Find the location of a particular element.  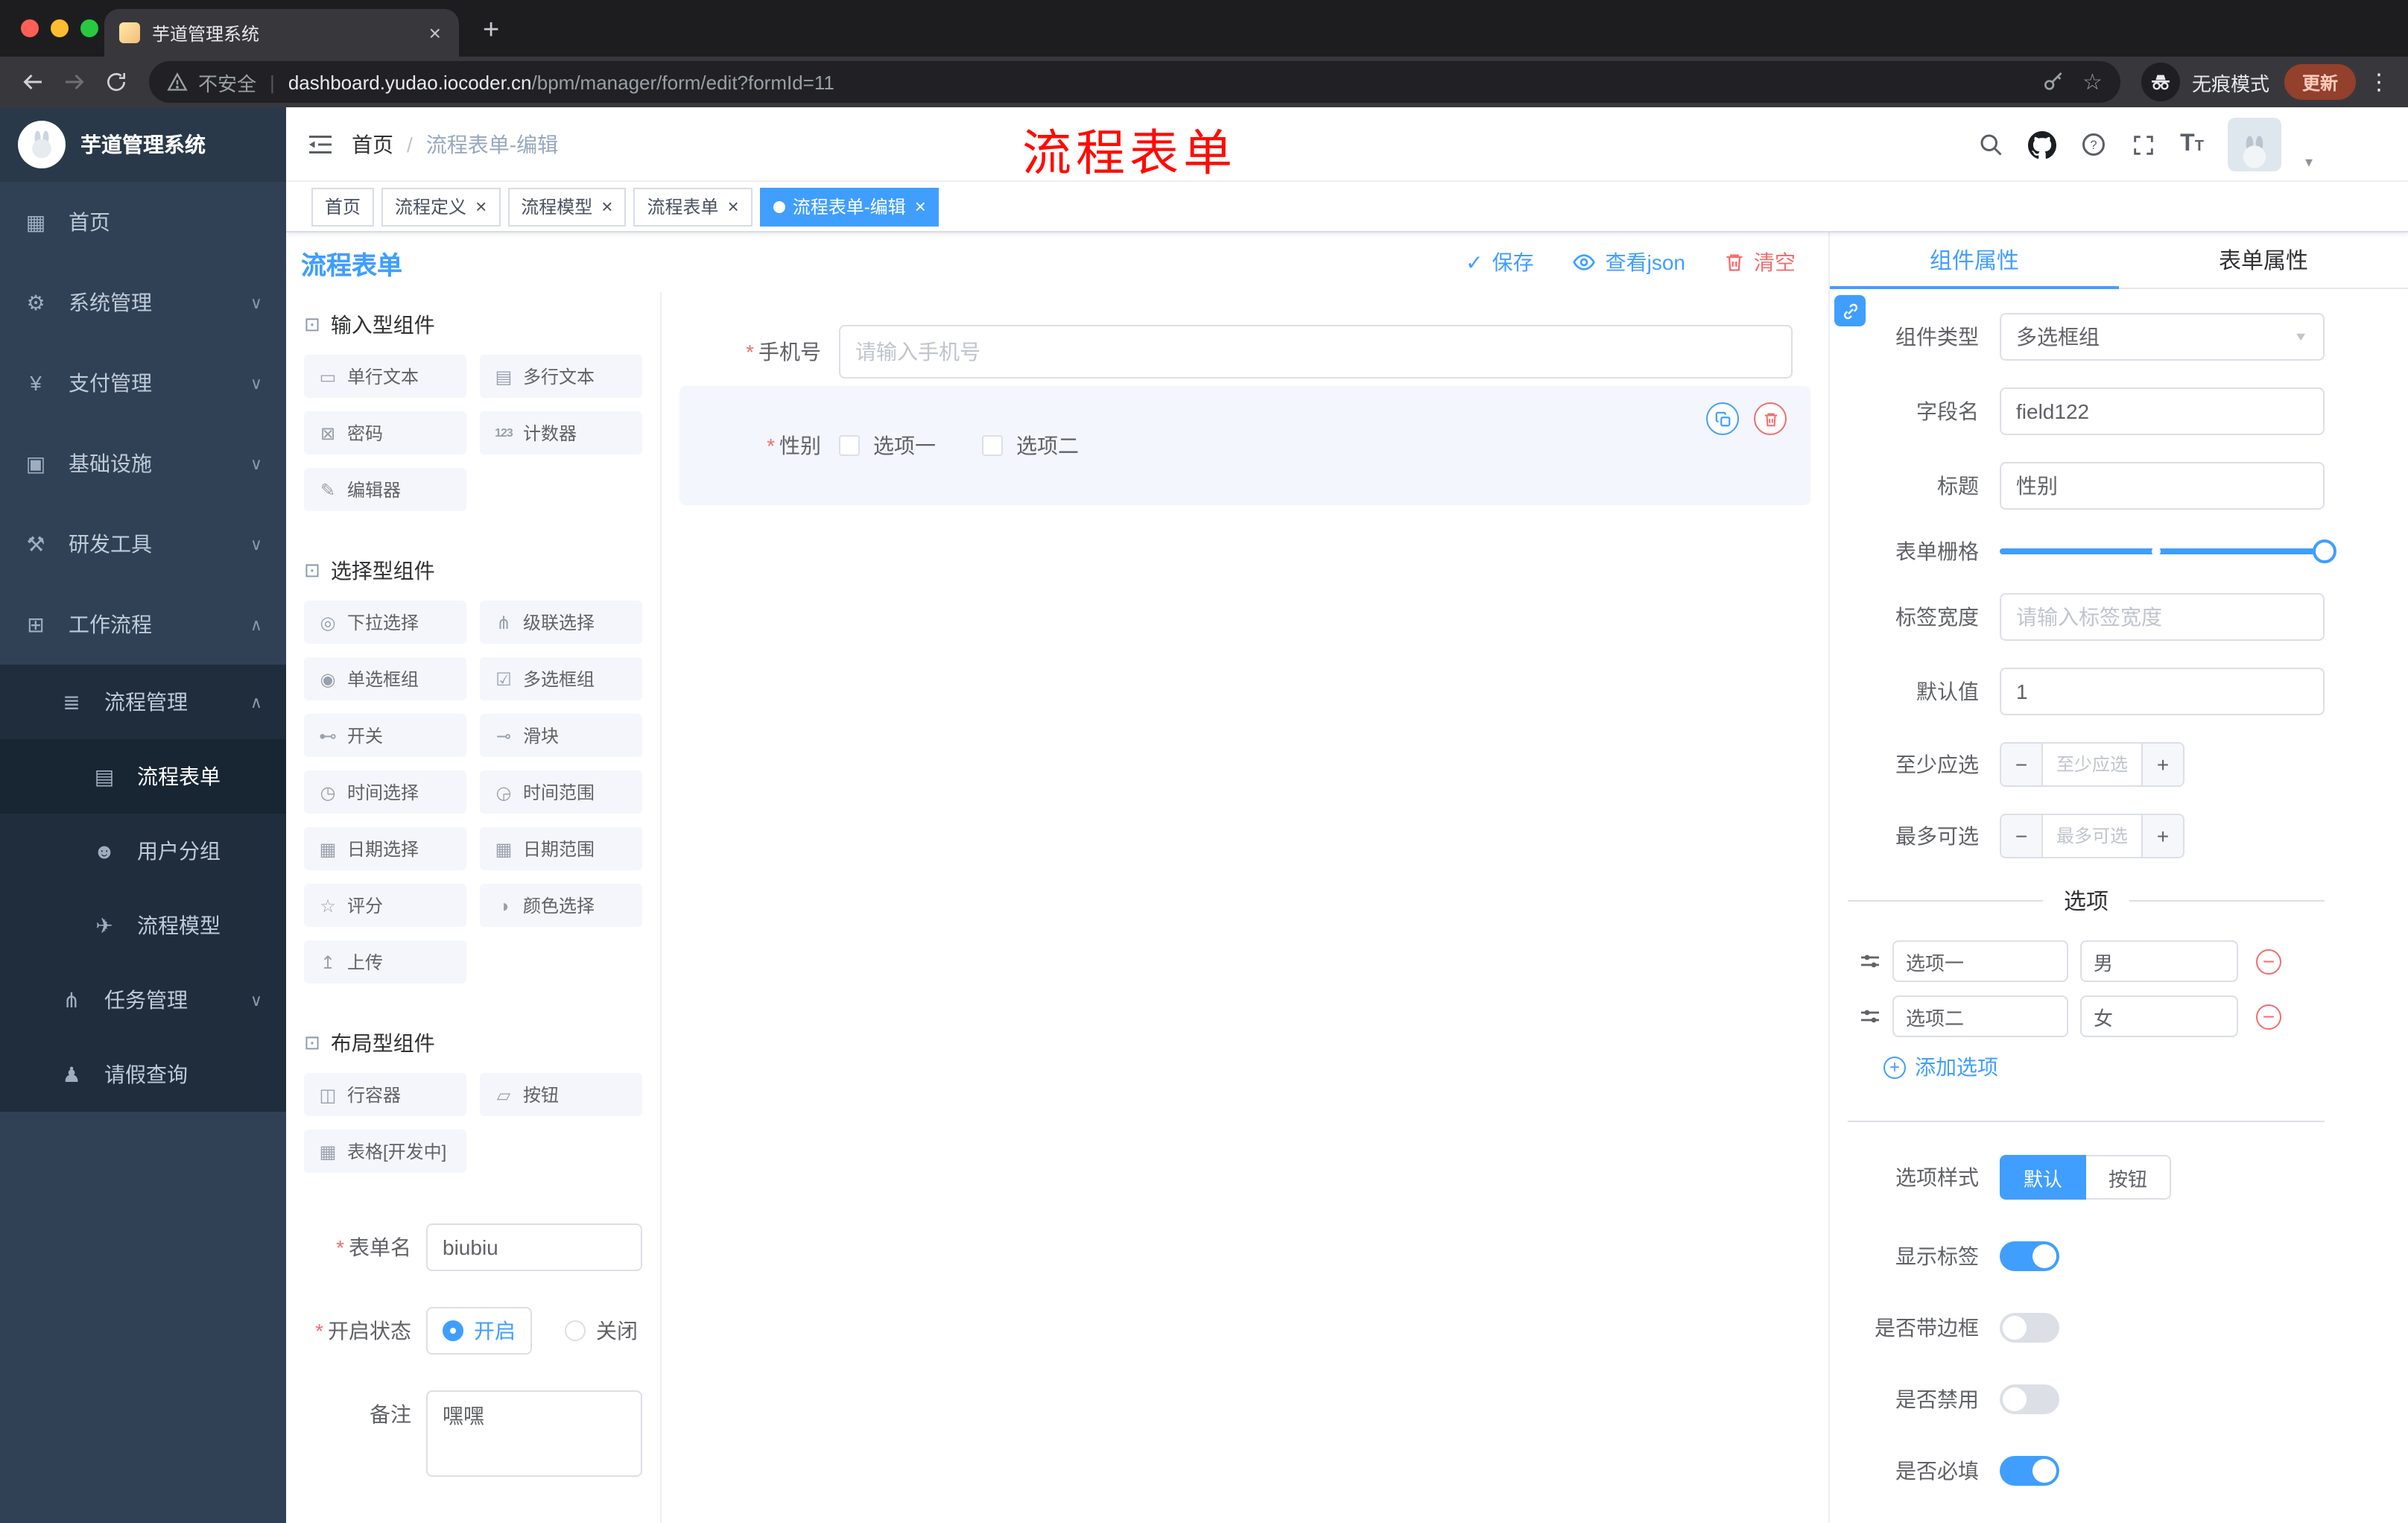

tab-component-props: 组件属性 is located at coordinates (1974, 261).